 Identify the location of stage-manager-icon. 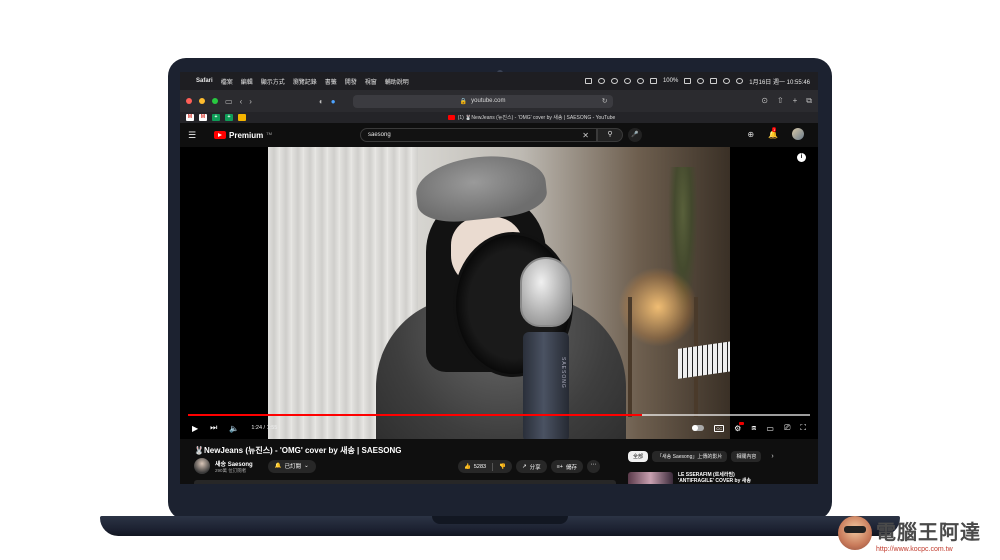
(588, 81).